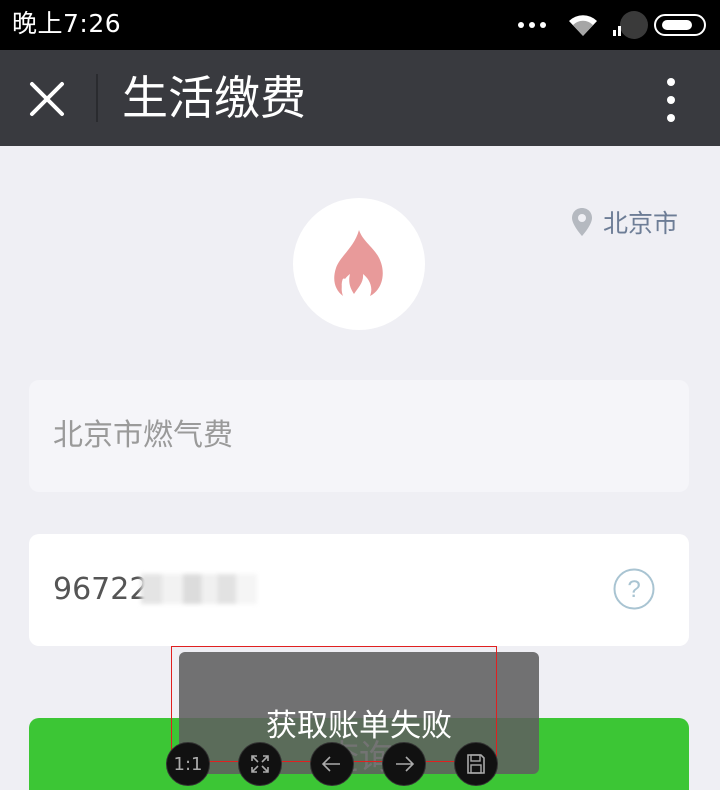  I want to click on header-bar: 生活缴费, so click(360, 98).